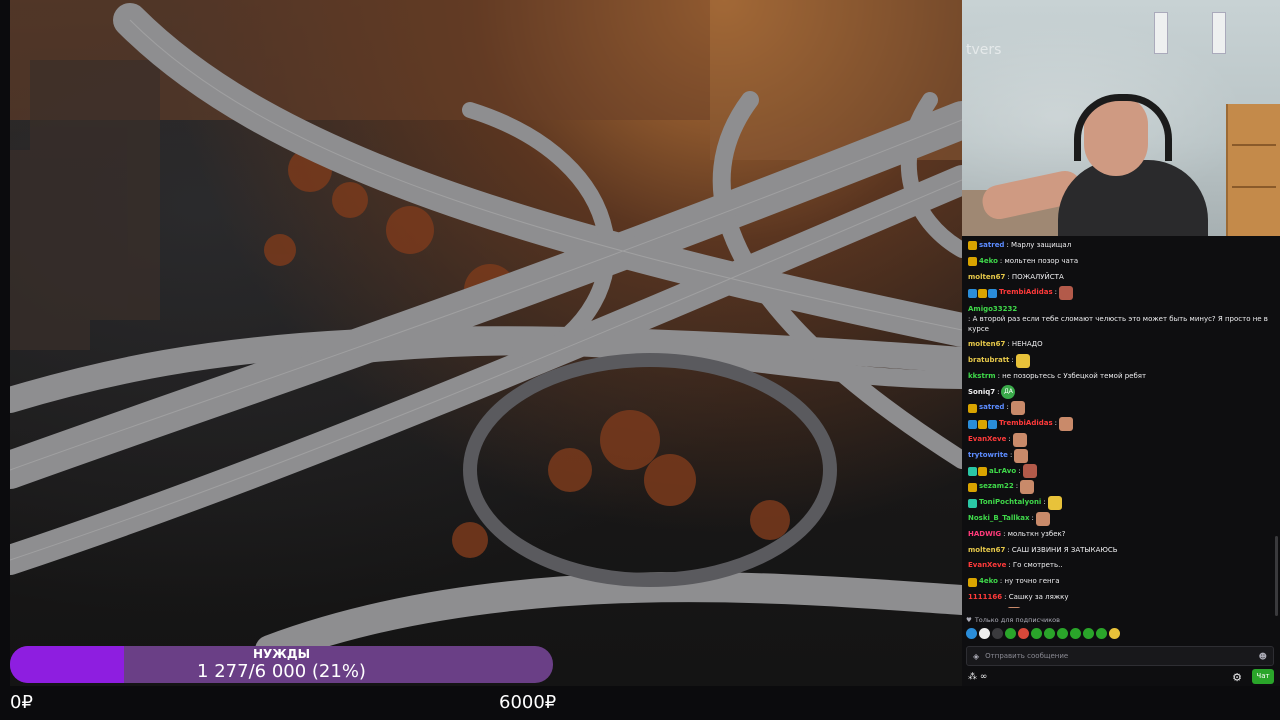  What do you see at coordinates (1118, 262) in the screenshot?
I see `chat-message: 4eko: мольтен позор чата` at bounding box center [1118, 262].